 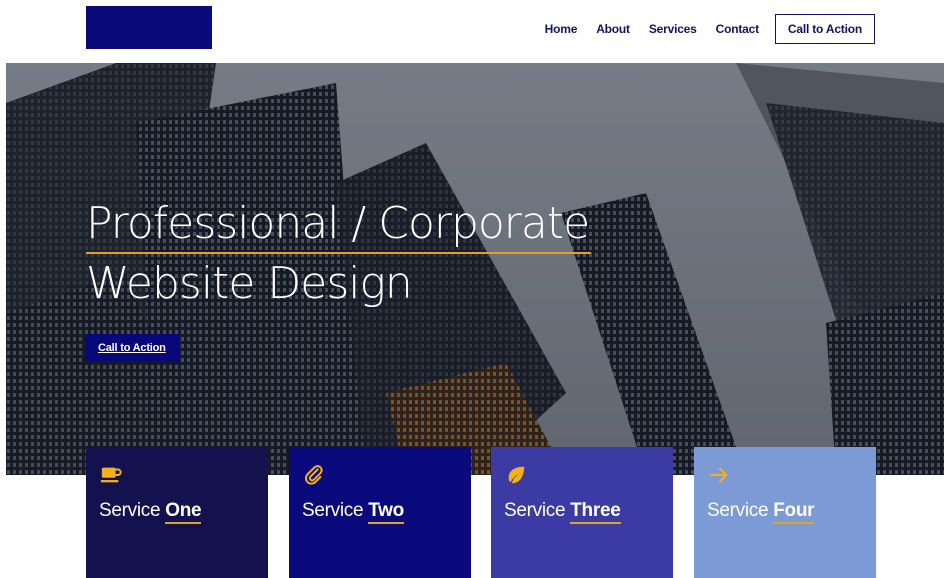 What do you see at coordinates (535, 510) in the screenshot?
I see `service-card-three-prefix: Service` at bounding box center [535, 510].